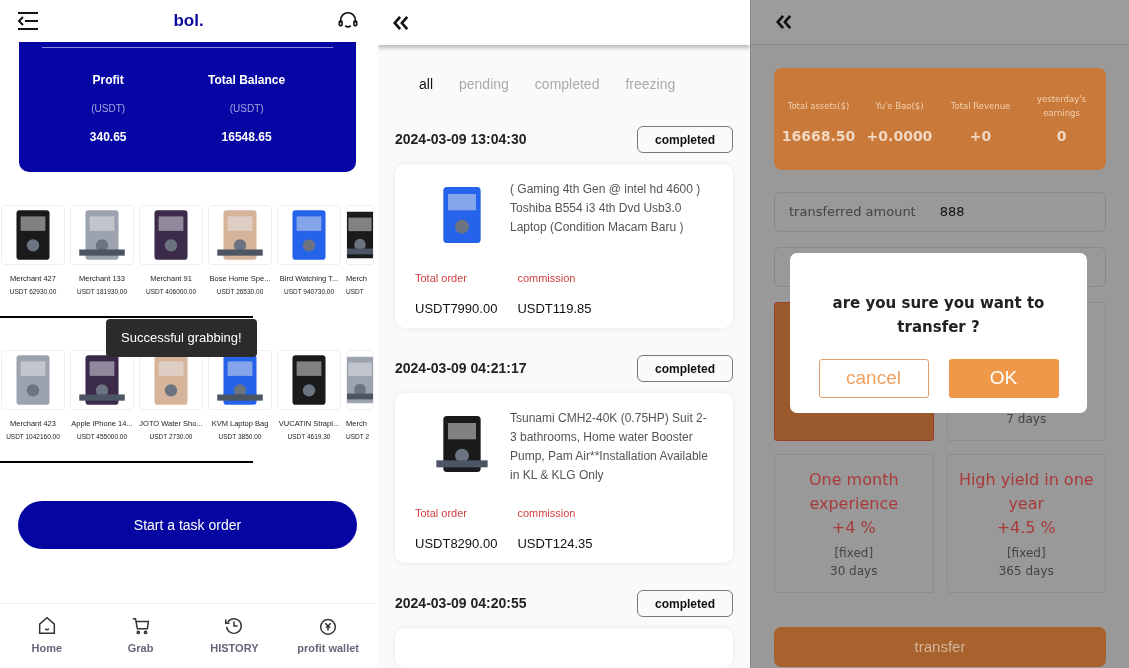 This screenshot has height=668, width=1129. I want to click on stat-value: 16668.50, so click(818, 136).